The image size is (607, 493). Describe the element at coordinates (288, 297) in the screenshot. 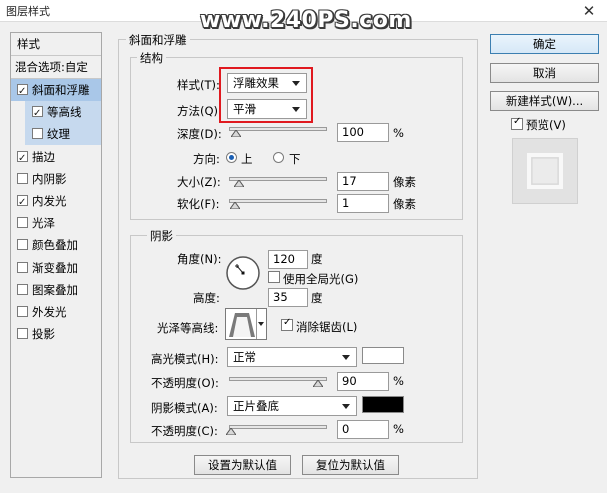

I see `altitude-input: 35` at that location.